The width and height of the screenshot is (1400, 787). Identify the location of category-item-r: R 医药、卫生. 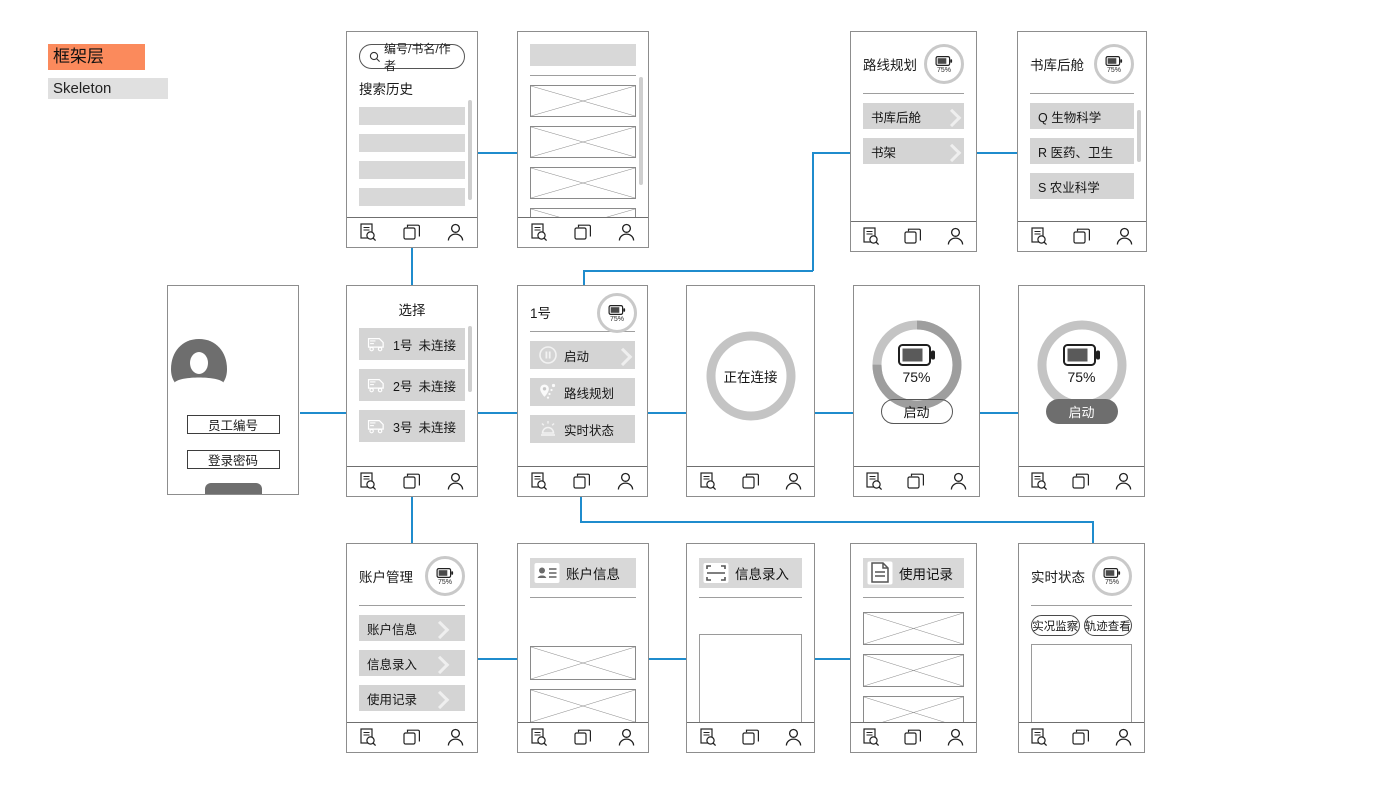
(1082, 151).